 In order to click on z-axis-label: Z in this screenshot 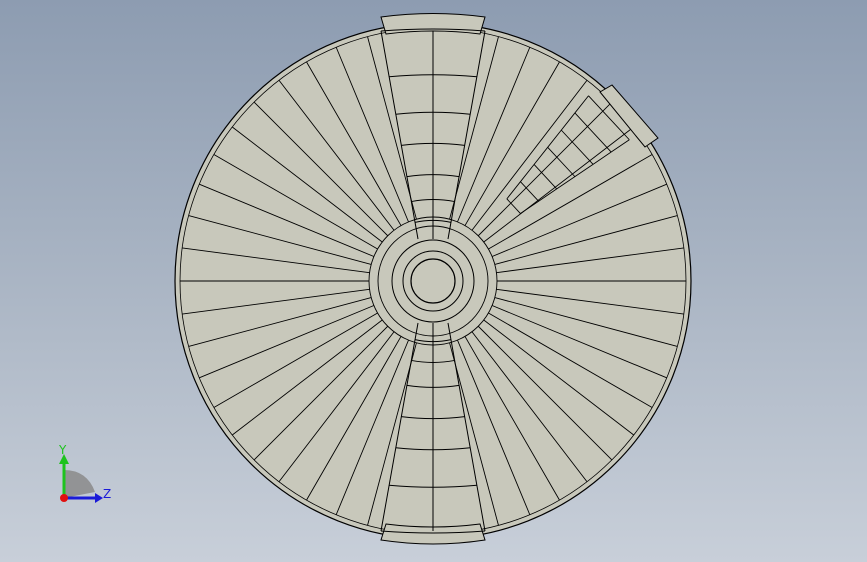, I will do `click(107, 494)`.